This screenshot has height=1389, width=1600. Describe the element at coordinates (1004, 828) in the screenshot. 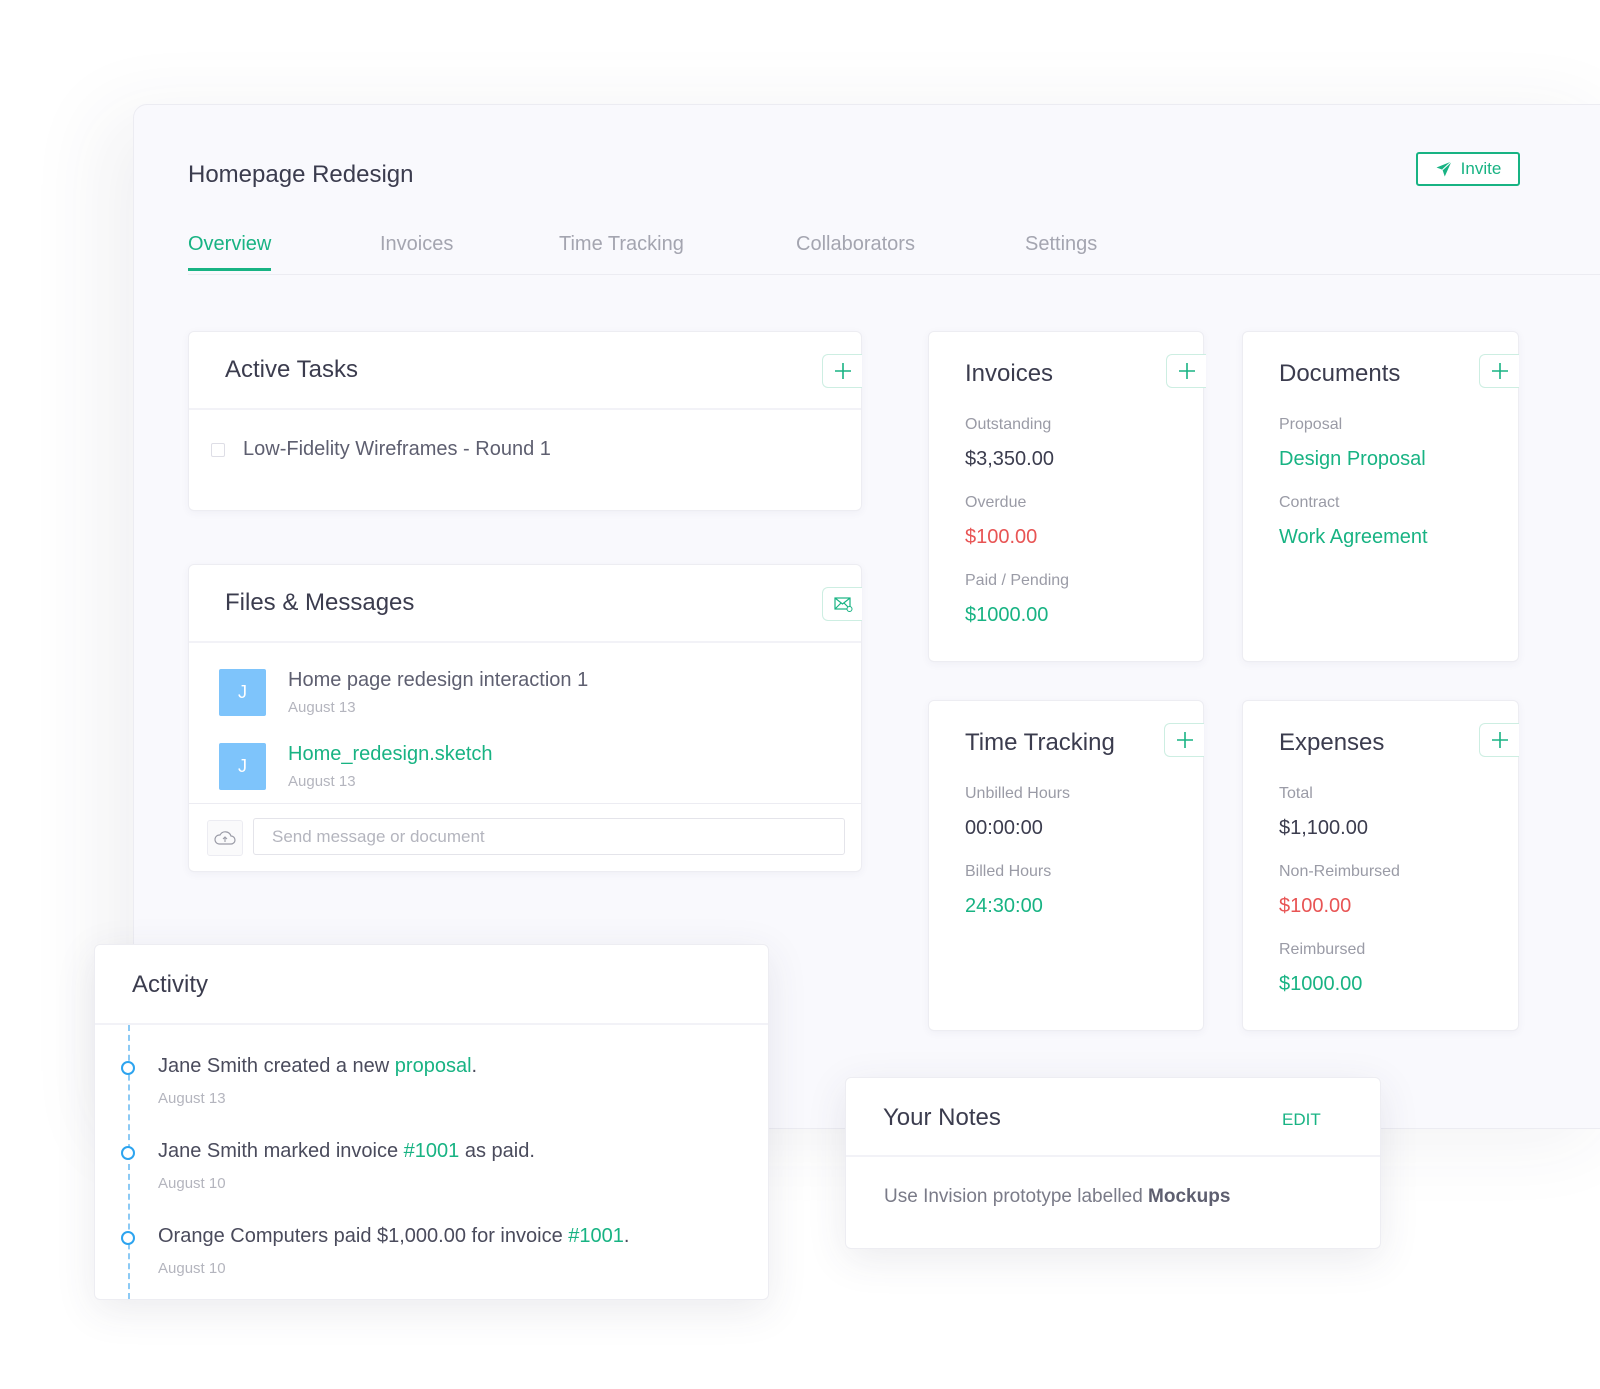

I see `unbilled-hours-value: 00:00:00` at that location.